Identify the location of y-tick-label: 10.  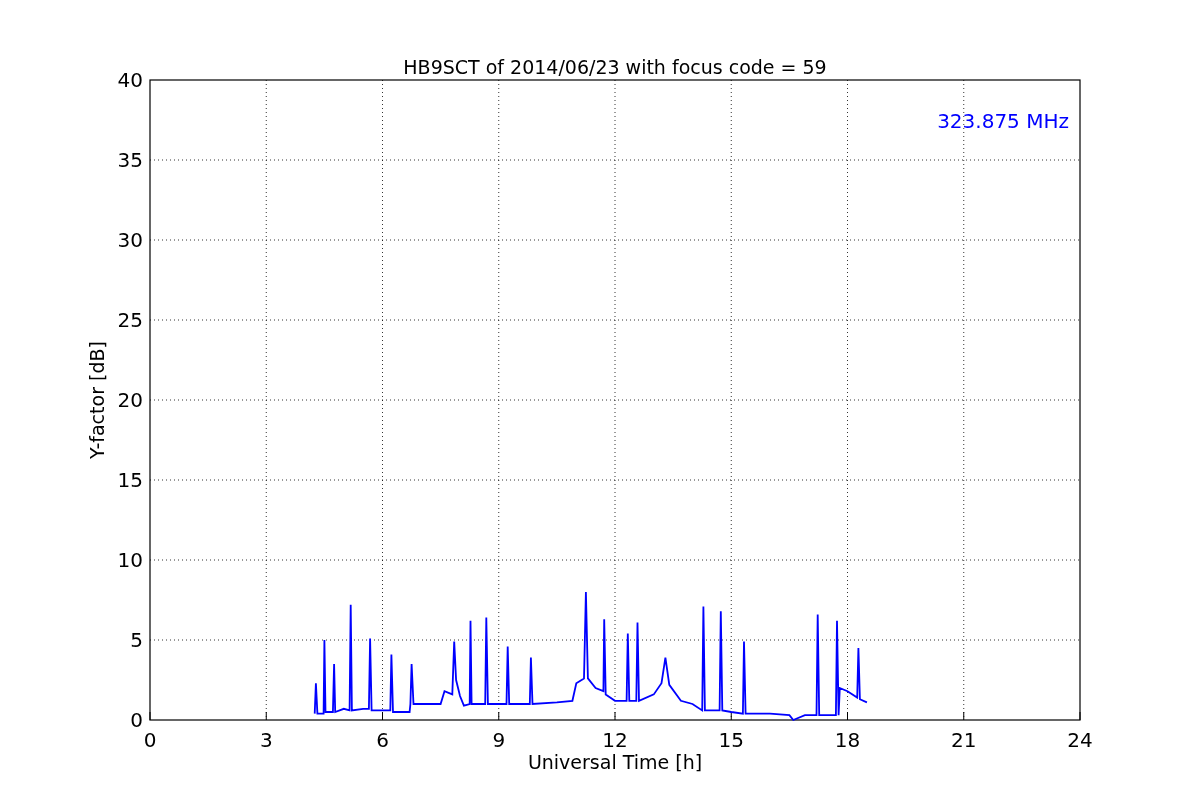
(130, 560).